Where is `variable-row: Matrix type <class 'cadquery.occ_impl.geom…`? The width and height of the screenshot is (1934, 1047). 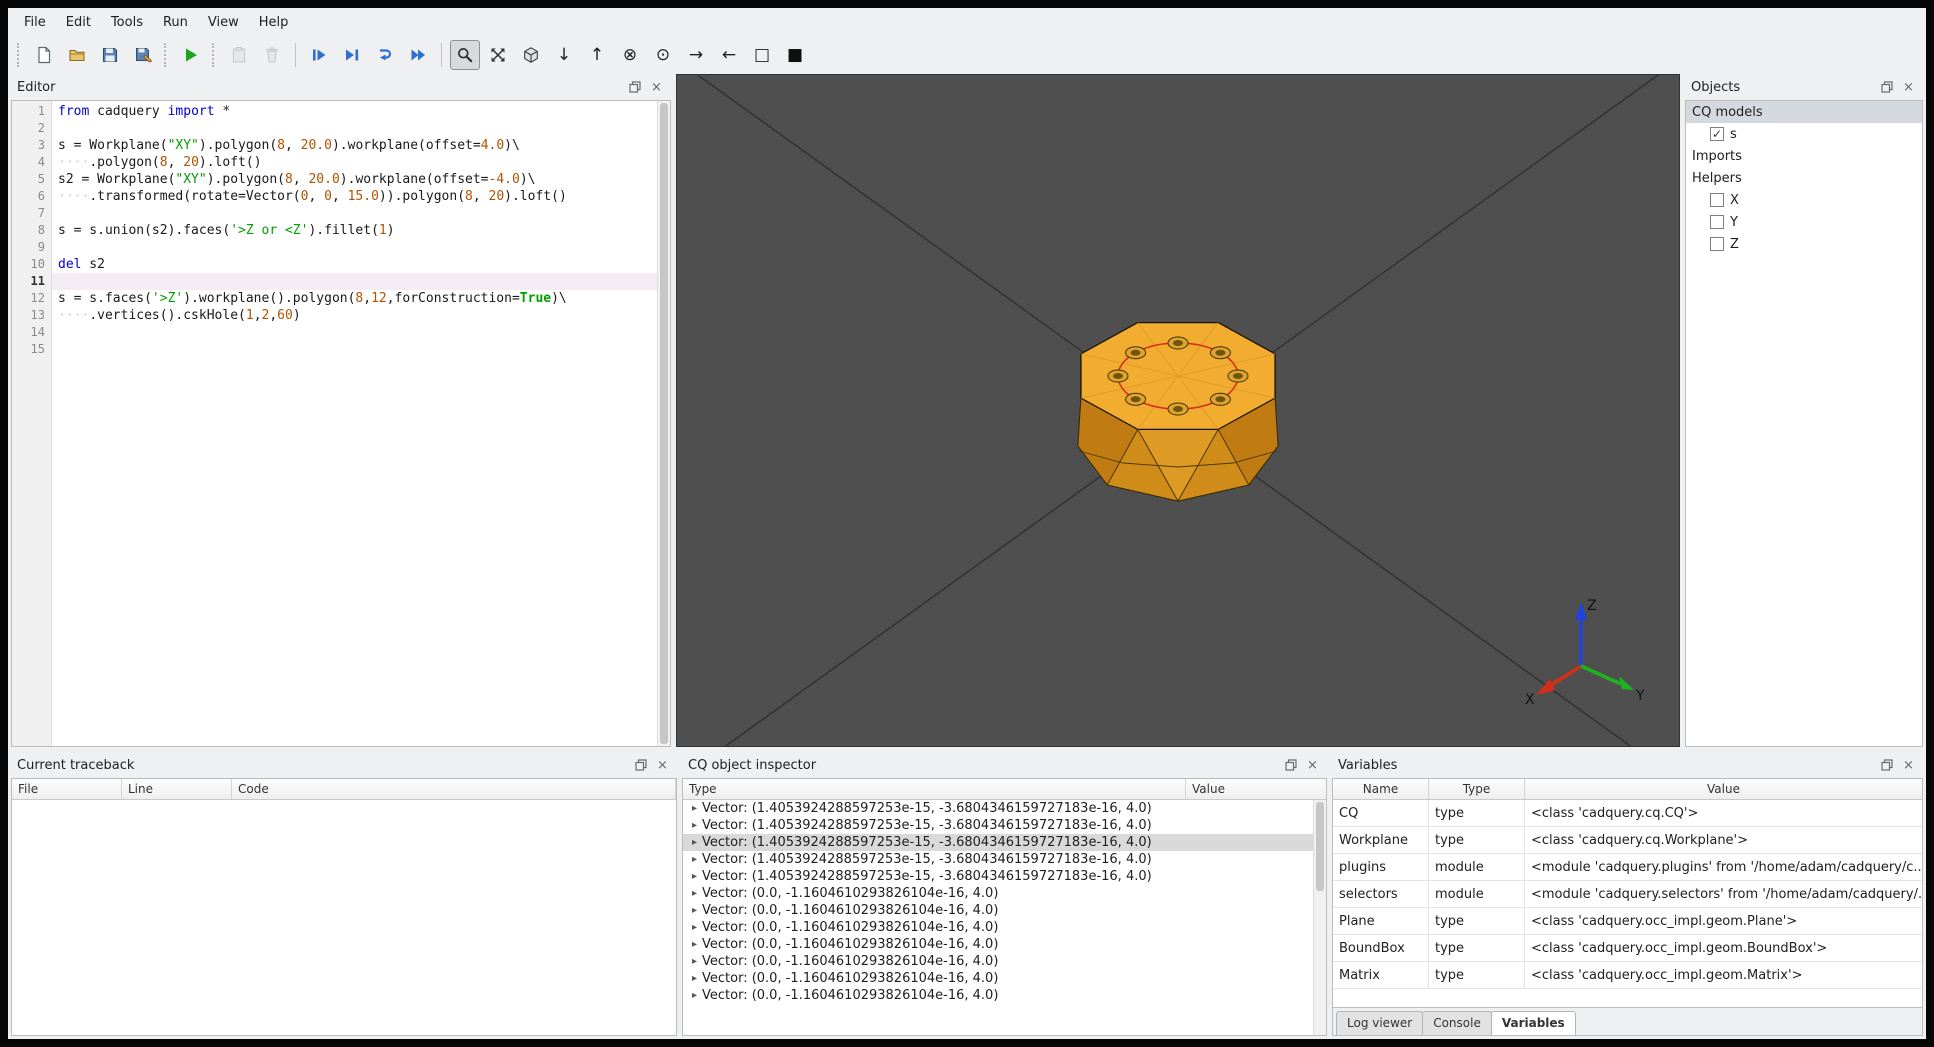
variable-row: Matrix type <class 'cadquery.occ_impl.geom… is located at coordinates (1627, 975).